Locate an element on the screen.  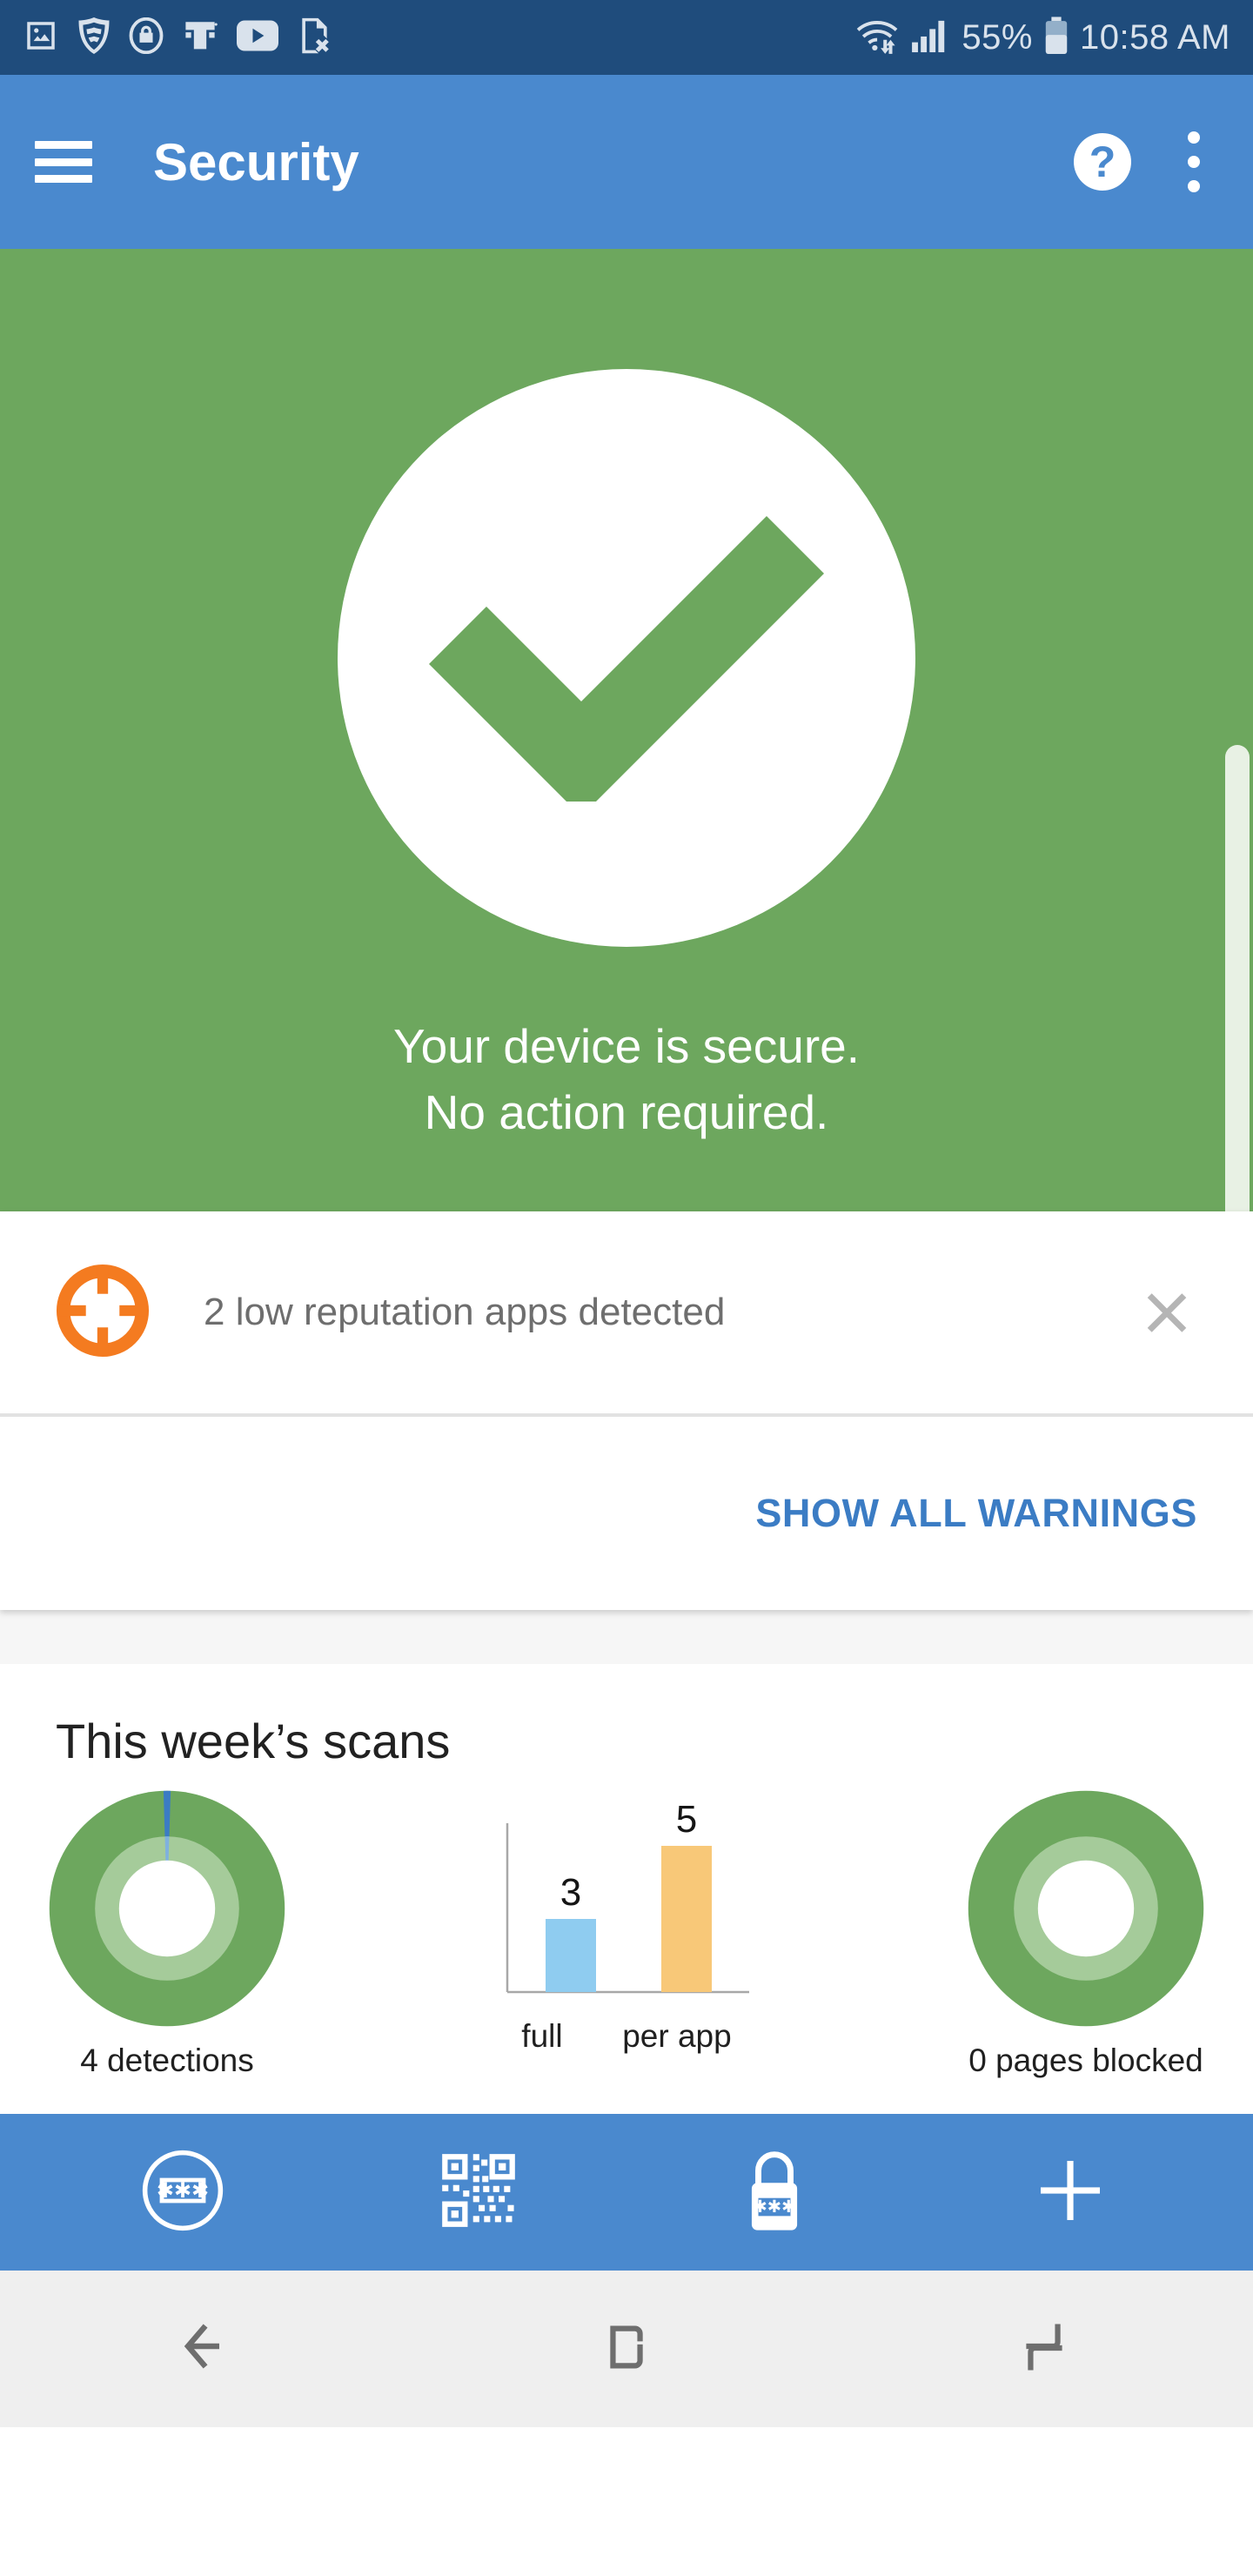
pages-blocked-chart-label: 0 pages blocked is located at coordinates (1085, 2060).